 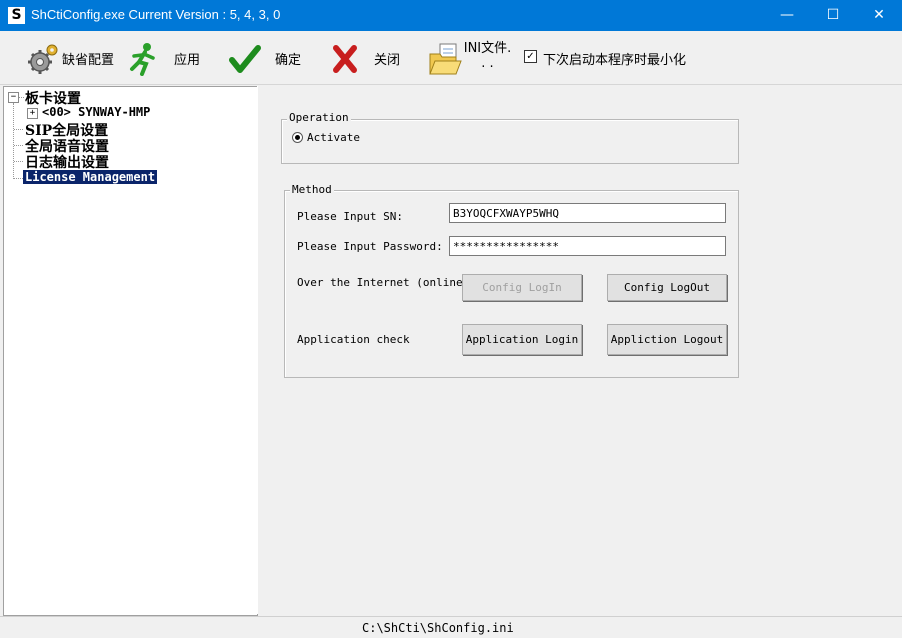 What do you see at coordinates (96, 112) in the screenshot?
I see `tree-item-board-00: <00> SYNWAY-HMP` at bounding box center [96, 112].